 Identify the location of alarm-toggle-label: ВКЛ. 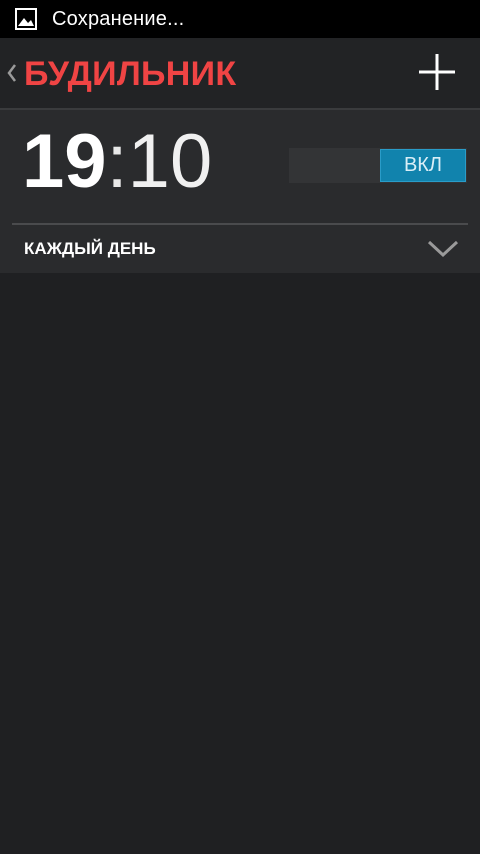
(423, 165).